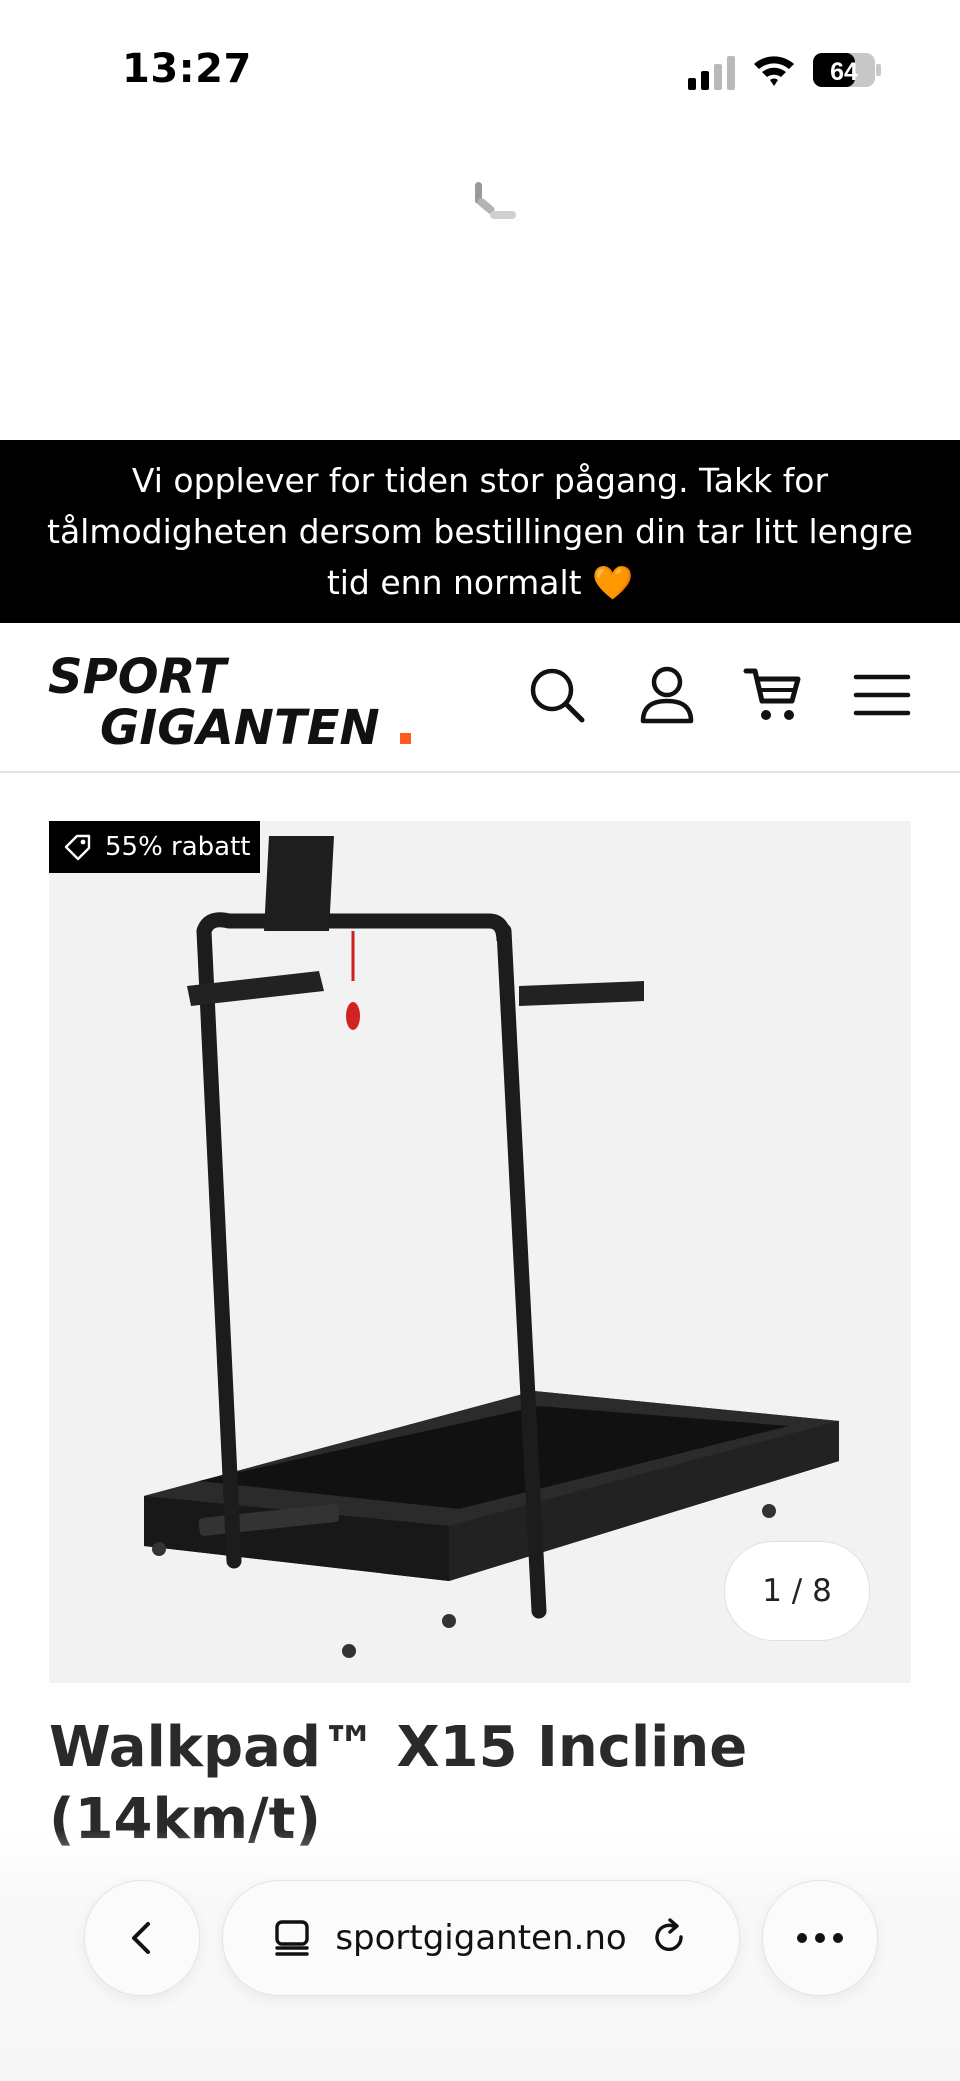 The height and width of the screenshot is (2081, 960). I want to click on price-tag-icon, so click(77, 847).